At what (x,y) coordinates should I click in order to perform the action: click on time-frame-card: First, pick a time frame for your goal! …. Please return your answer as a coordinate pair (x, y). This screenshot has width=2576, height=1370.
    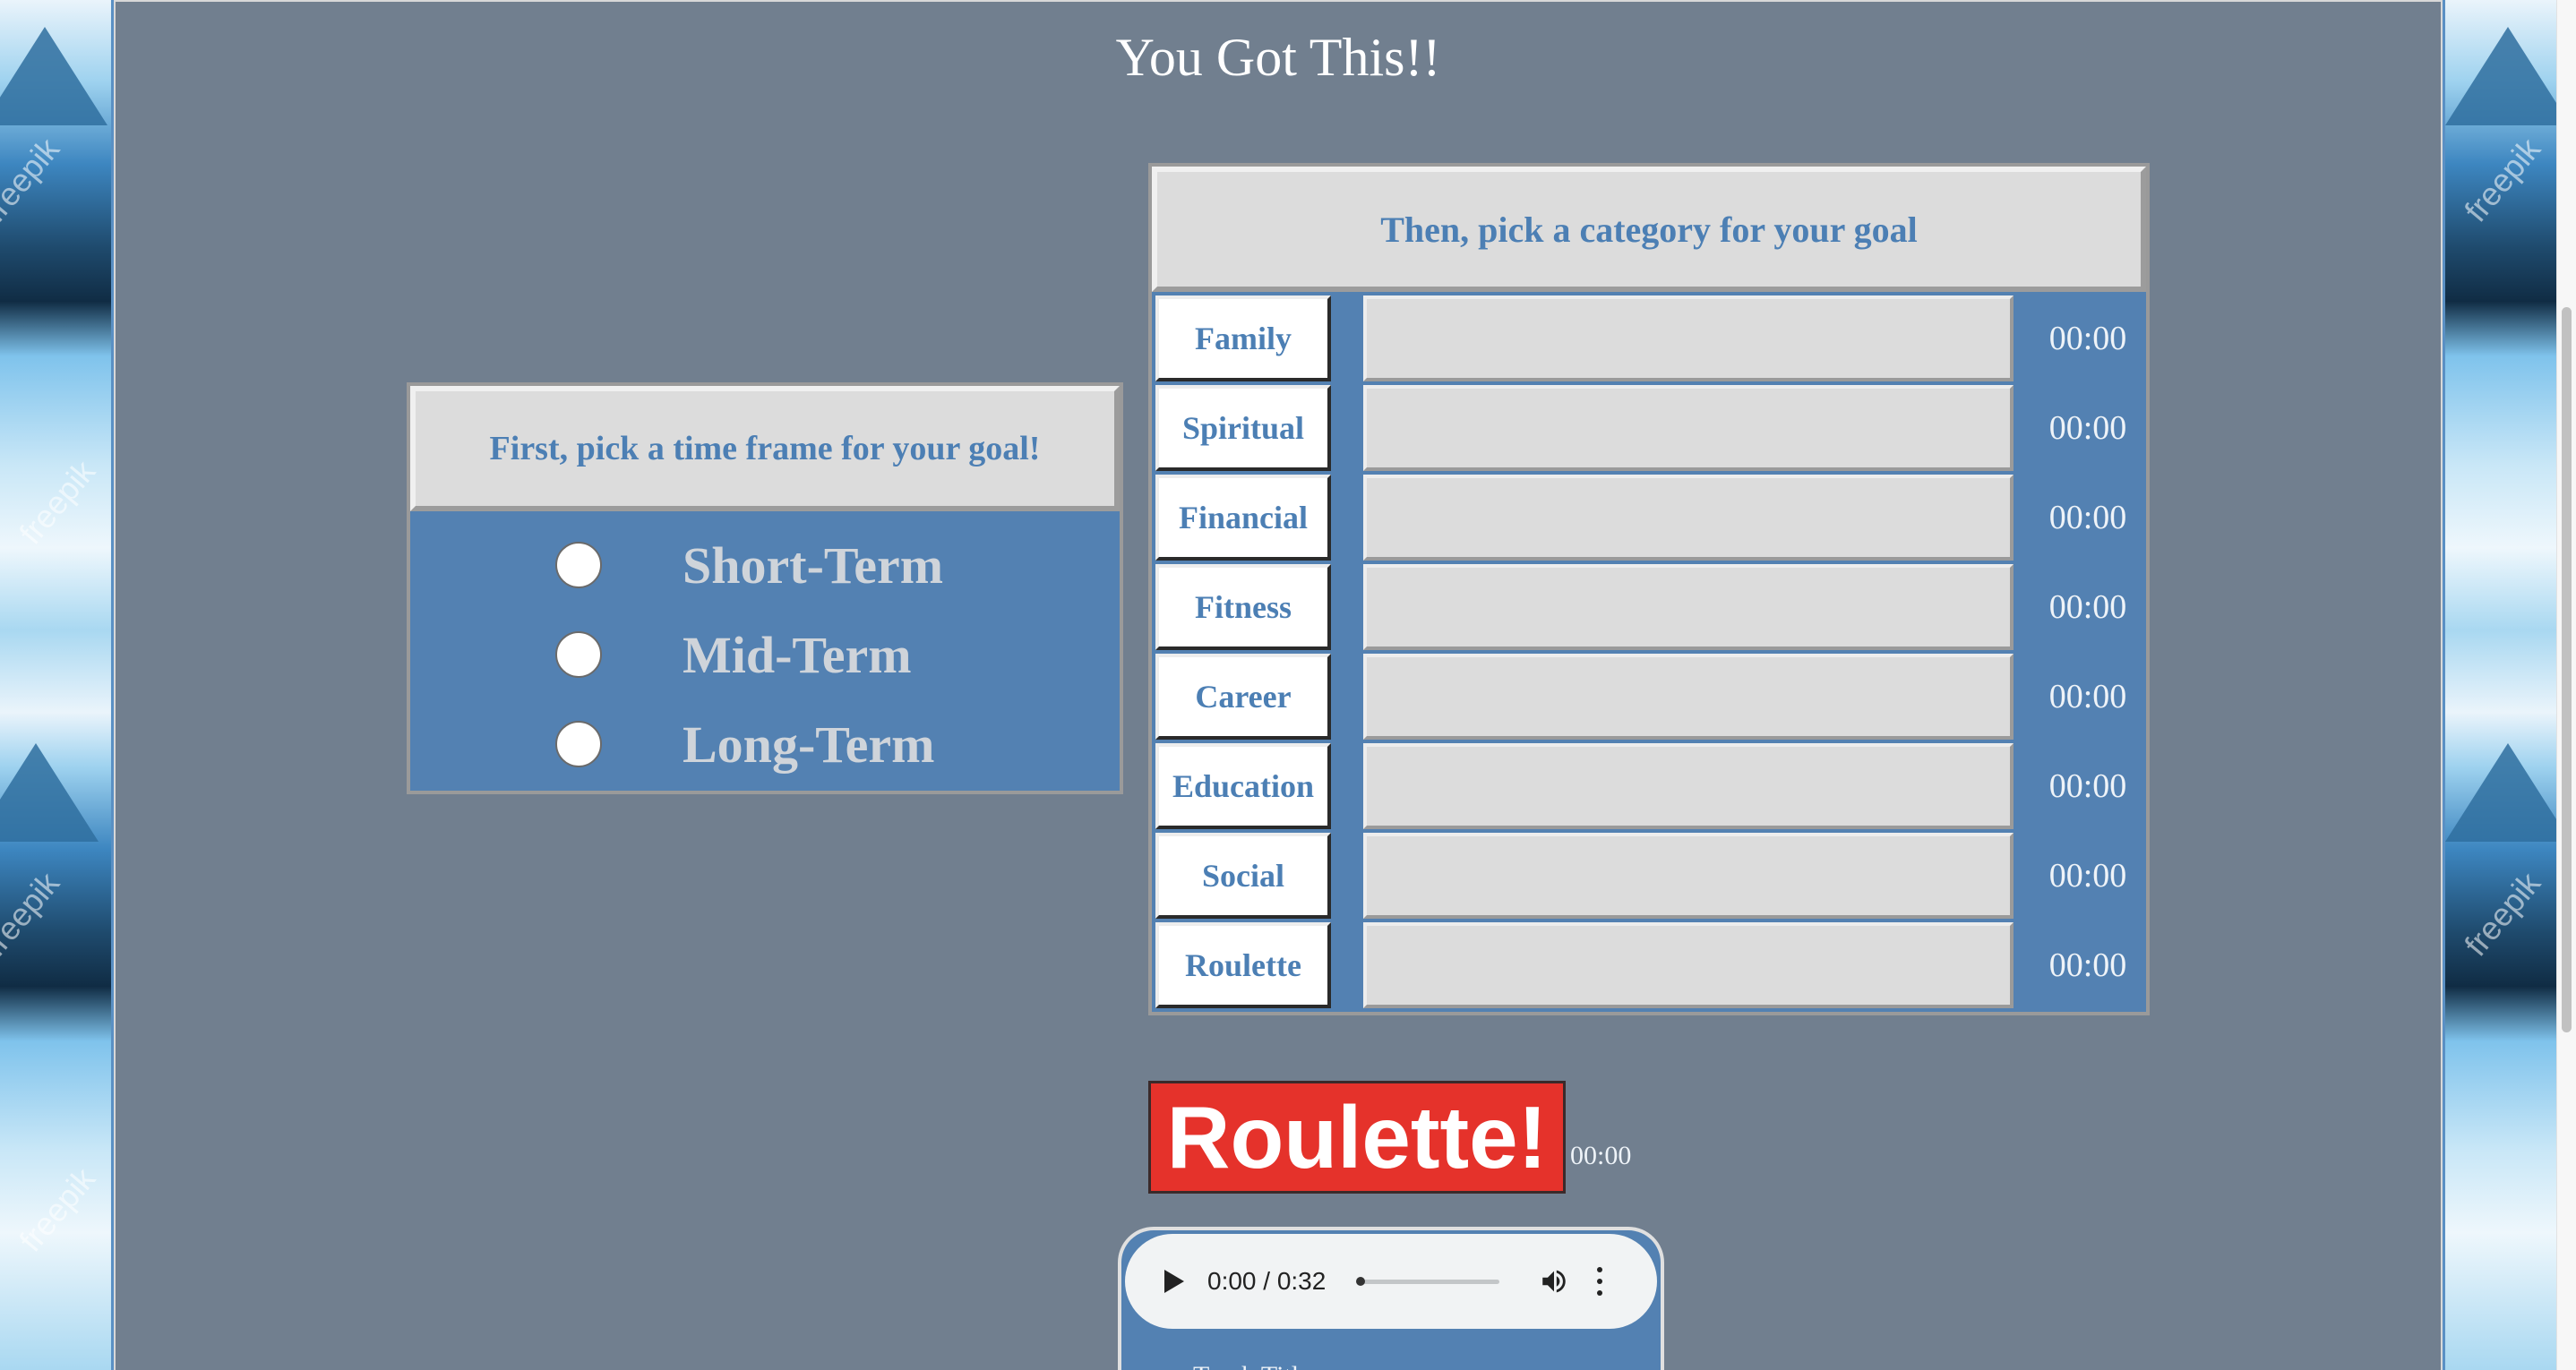
    Looking at the image, I should click on (765, 588).